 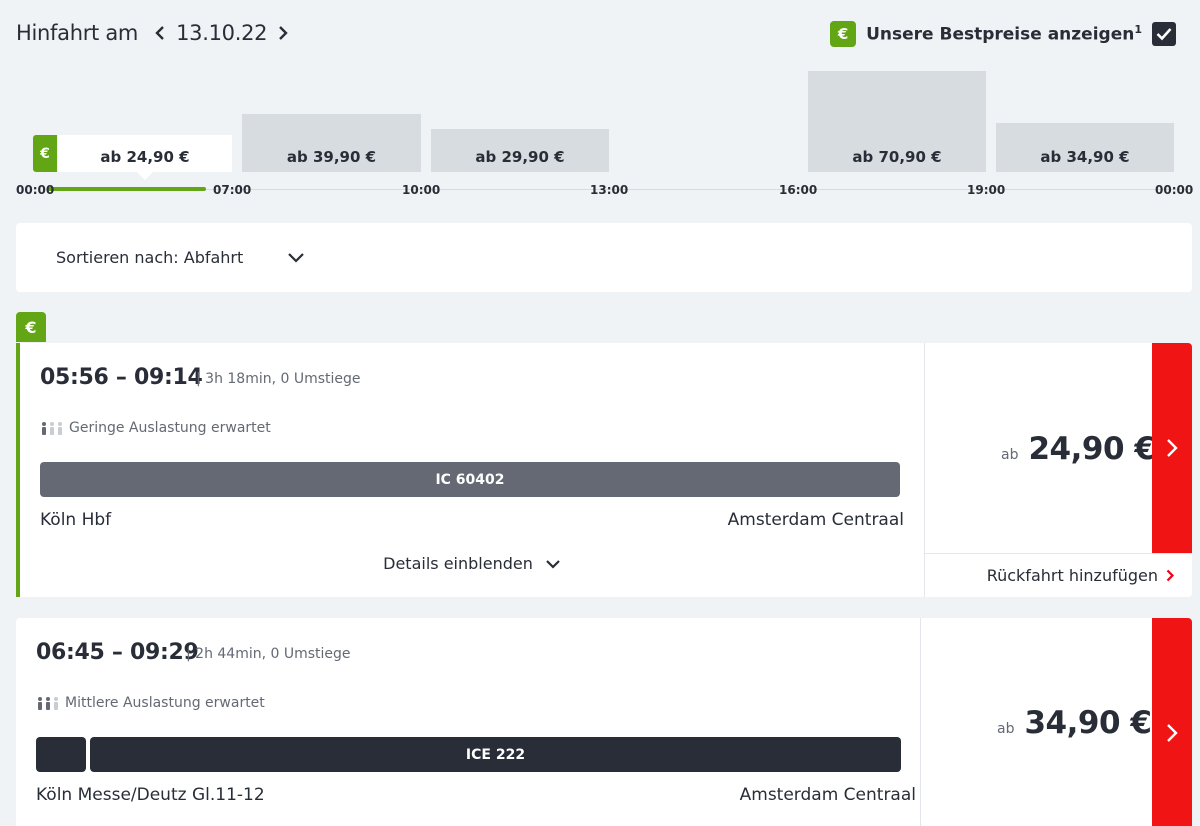 I want to click on departure-station: Köln Hbf, so click(x=76, y=520).